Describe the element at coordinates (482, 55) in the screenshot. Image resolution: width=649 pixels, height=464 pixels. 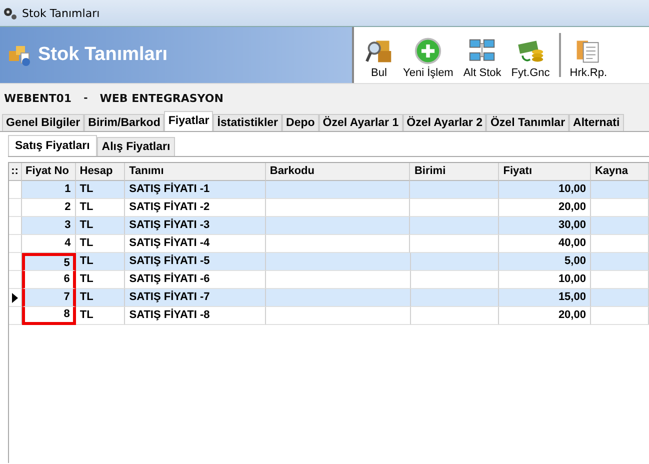
I see `toolbar-button: Alt Stok` at that location.